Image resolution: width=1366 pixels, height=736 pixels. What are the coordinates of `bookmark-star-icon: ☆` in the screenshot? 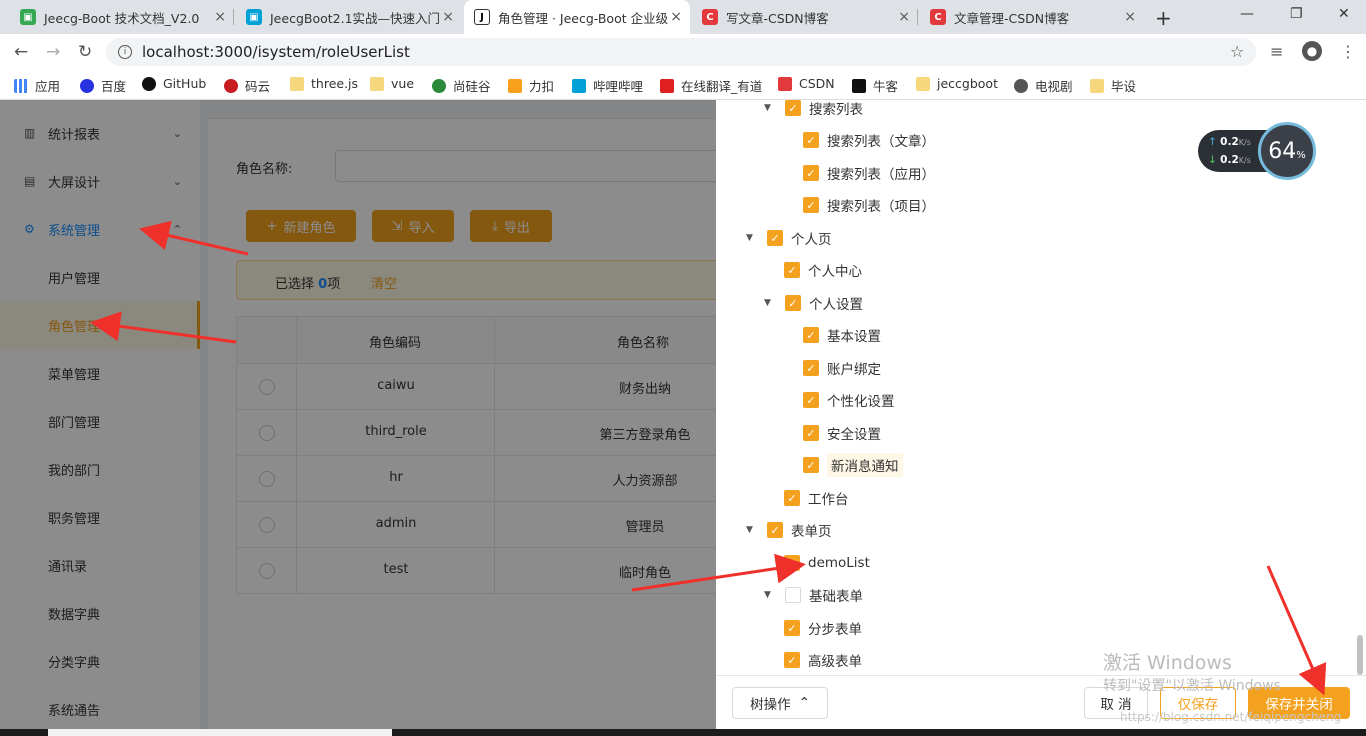 It's located at (1237, 51).